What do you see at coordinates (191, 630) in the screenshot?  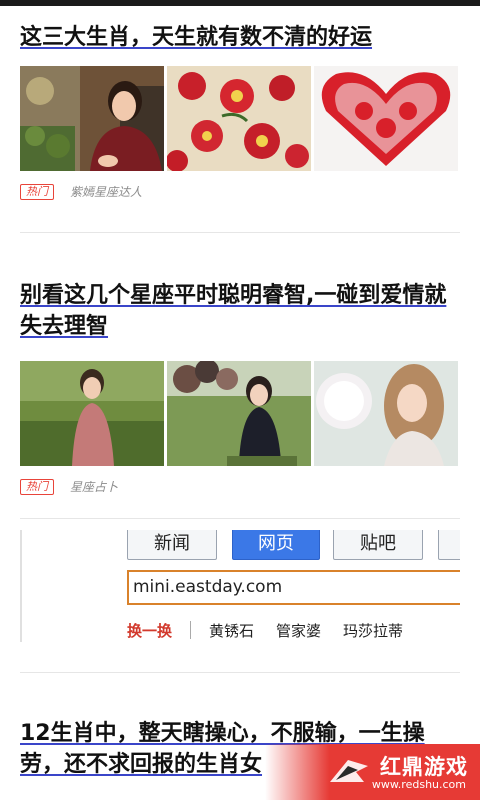 I see `separator` at bounding box center [191, 630].